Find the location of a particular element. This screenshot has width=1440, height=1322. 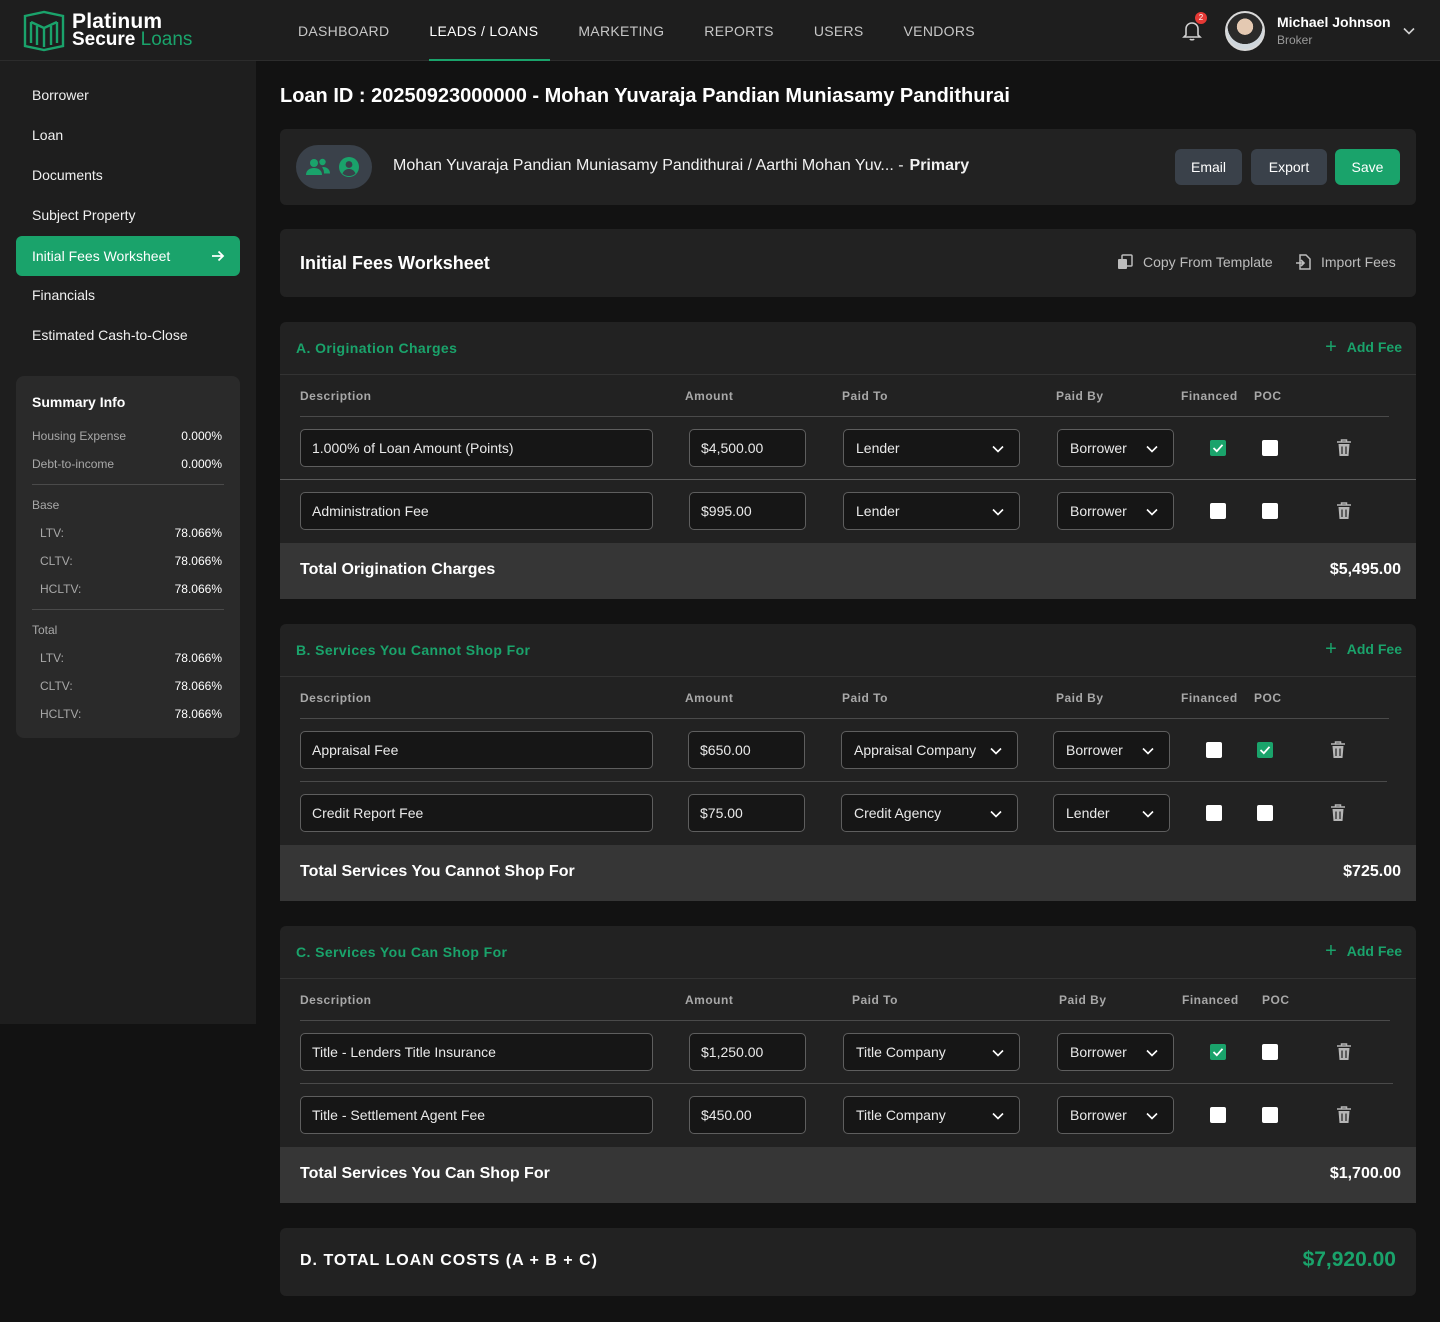

user-name: Michael Johnson is located at coordinates (1334, 22).